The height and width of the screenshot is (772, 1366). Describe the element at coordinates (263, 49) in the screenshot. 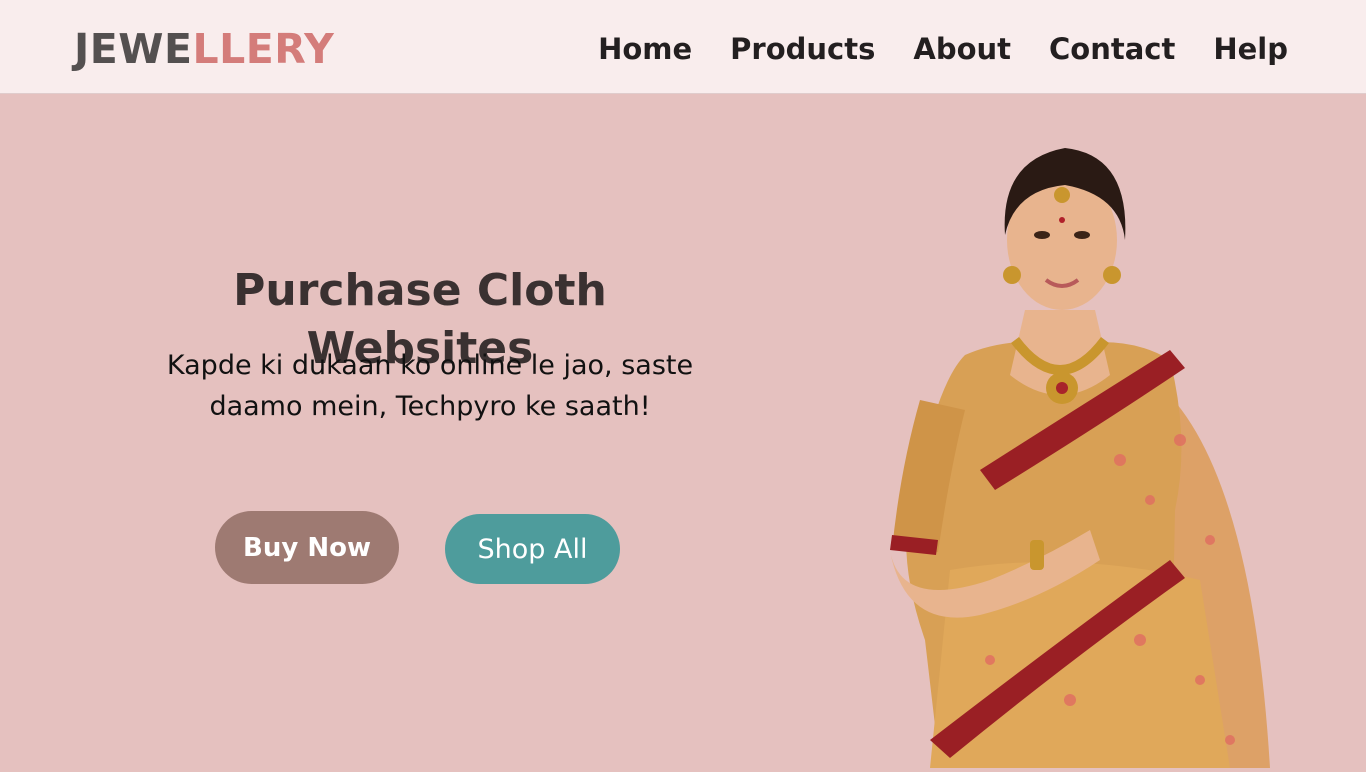

I see `logo-part-2: LLERY` at that location.